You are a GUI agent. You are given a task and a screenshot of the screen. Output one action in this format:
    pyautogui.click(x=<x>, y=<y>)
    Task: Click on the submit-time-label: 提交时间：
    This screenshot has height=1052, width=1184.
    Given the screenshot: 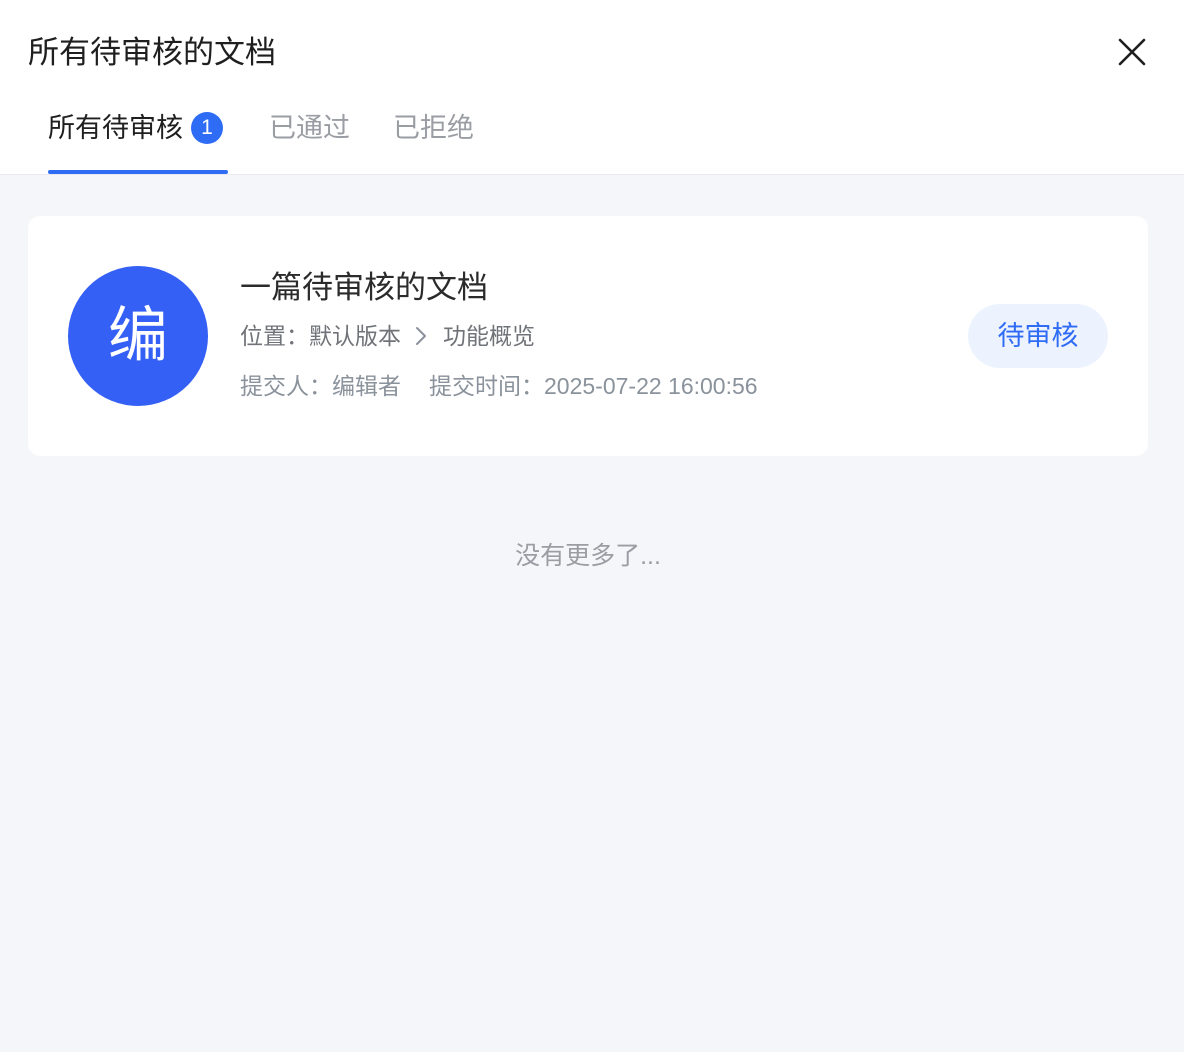 What is the action you would take?
    pyautogui.click(x=486, y=386)
    